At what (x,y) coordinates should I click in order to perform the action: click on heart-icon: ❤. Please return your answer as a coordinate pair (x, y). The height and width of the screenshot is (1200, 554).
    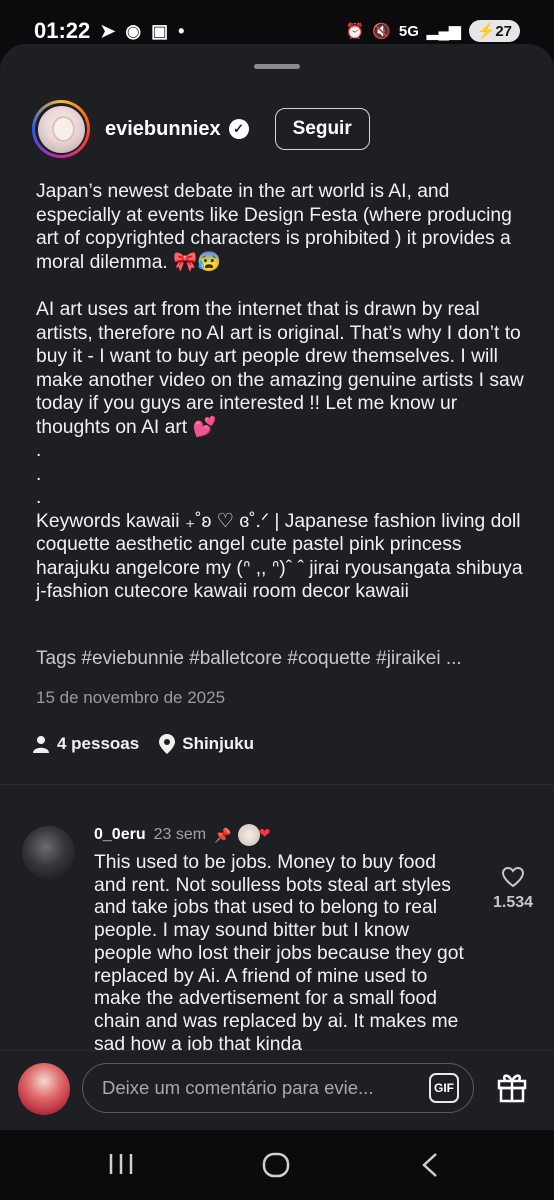
    Looking at the image, I should click on (264, 833).